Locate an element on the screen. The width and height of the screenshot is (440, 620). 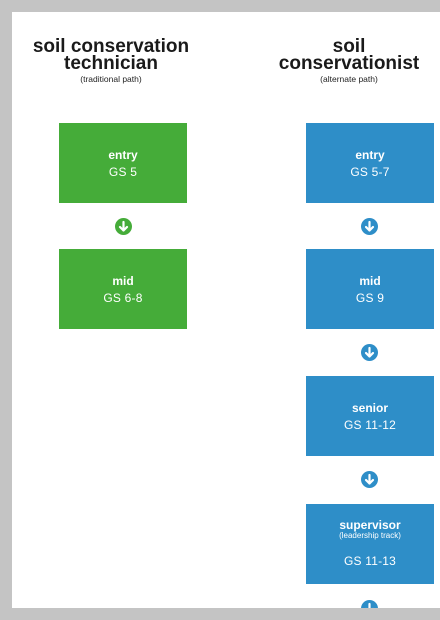
traditional-path-subtitle: (traditional path) is located at coordinates (111, 79).